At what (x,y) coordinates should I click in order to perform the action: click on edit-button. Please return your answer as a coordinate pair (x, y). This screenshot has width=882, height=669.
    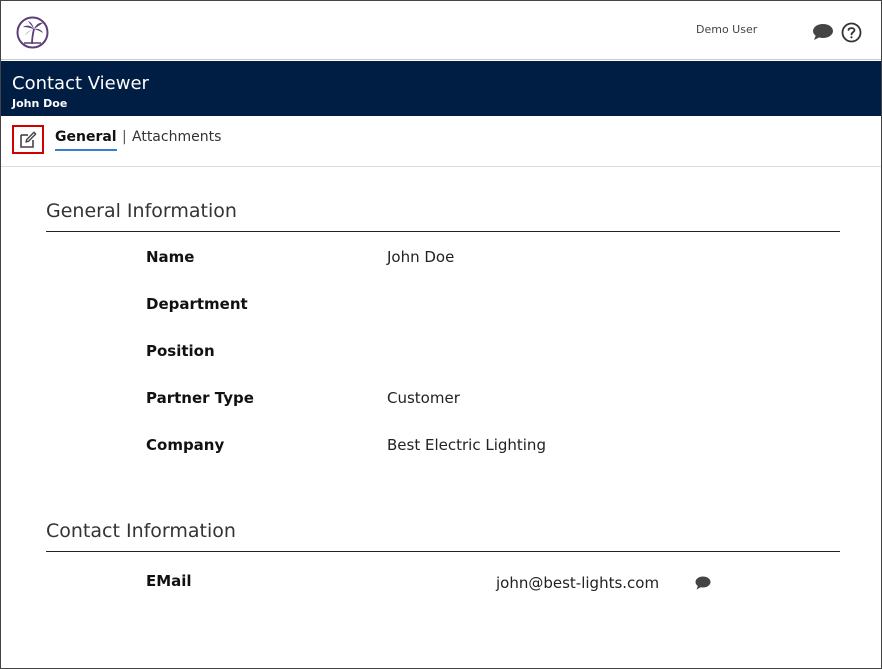
    Looking at the image, I should click on (28, 139).